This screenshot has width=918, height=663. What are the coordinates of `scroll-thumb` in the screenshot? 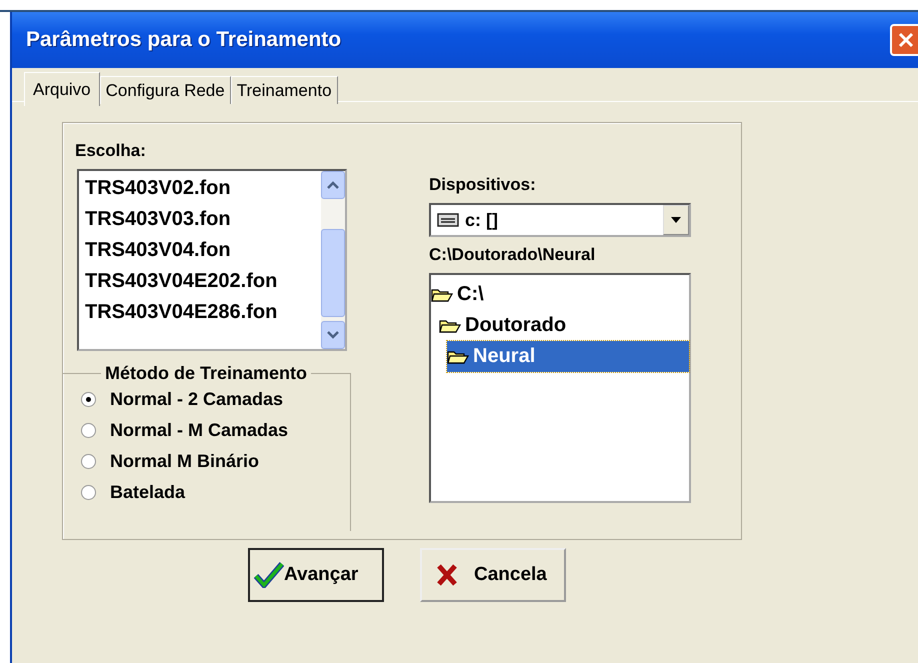 It's located at (333, 273).